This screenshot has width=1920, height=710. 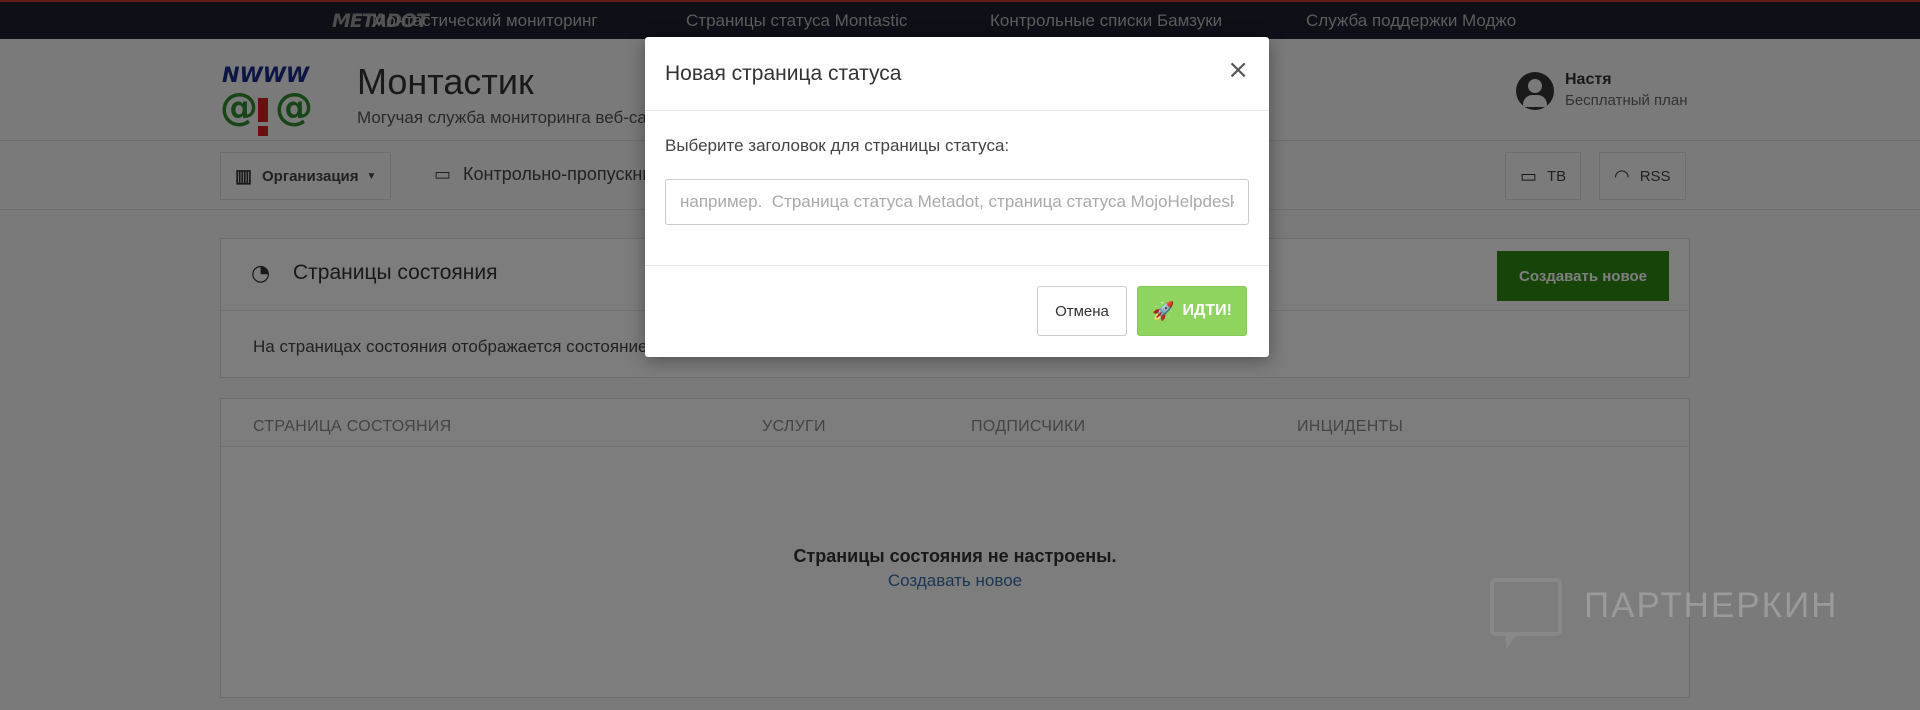 I want to click on watermark-icon, so click(x=1526, y=614).